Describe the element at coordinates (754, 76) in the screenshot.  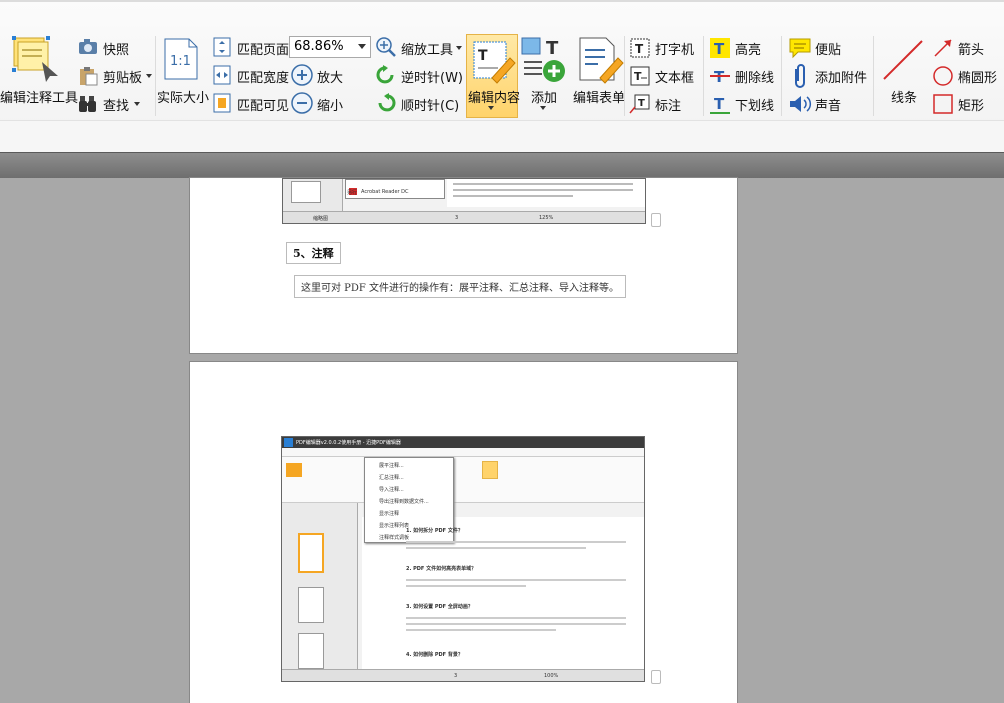
I see `strikeout-button: 删除线` at that location.